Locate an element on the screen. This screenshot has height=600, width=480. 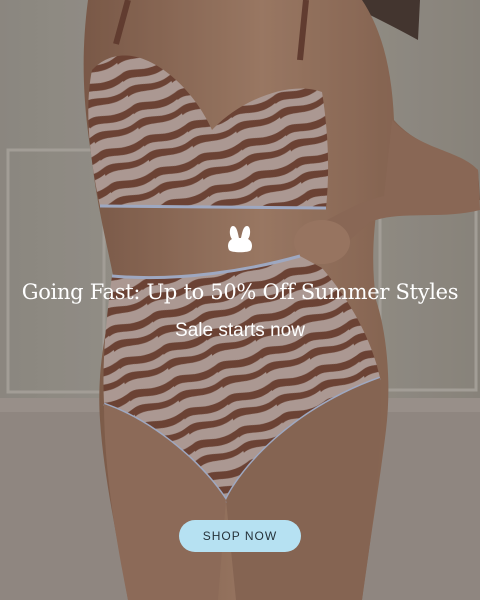
shop-now-button: SHOP NOW is located at coordinates (240, 536).